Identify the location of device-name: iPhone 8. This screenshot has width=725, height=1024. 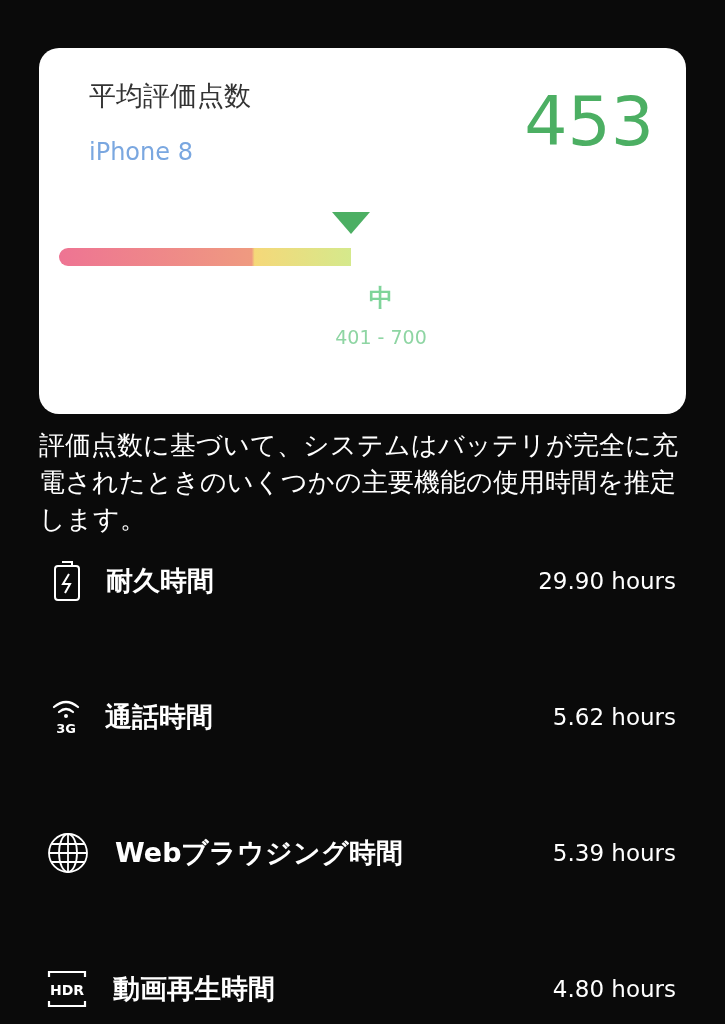
(141, 152).